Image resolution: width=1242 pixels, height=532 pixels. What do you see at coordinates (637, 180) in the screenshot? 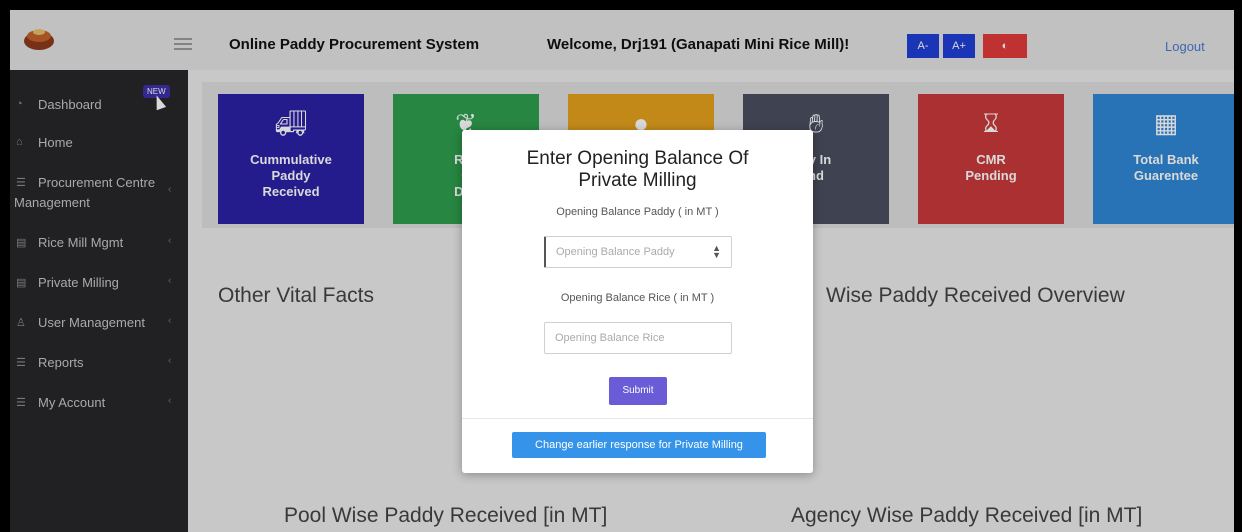
I see `modal-title-line2: Private Milling` at bounding box center [637, 180].